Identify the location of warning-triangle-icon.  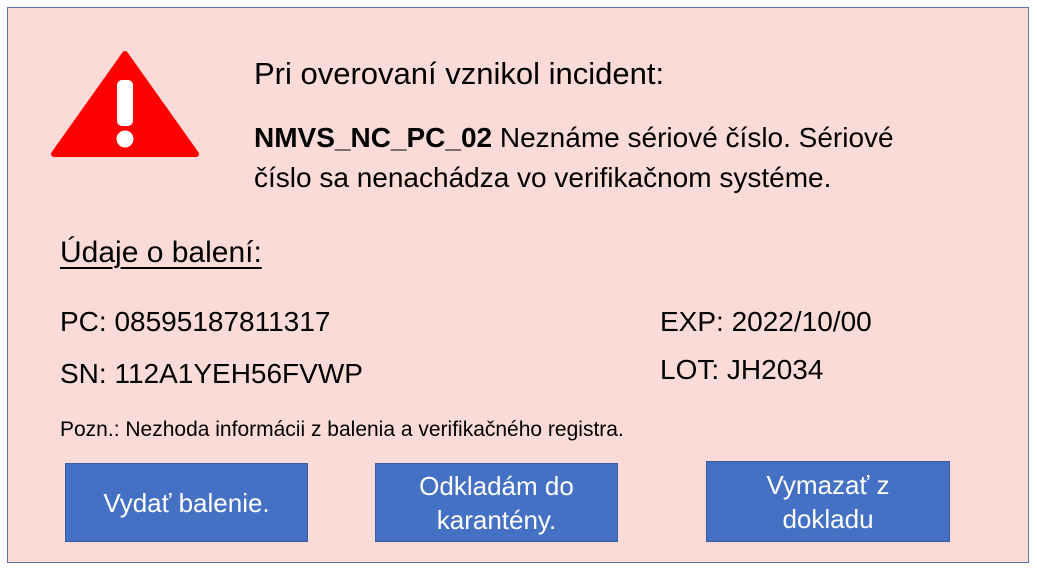
(125, 104).